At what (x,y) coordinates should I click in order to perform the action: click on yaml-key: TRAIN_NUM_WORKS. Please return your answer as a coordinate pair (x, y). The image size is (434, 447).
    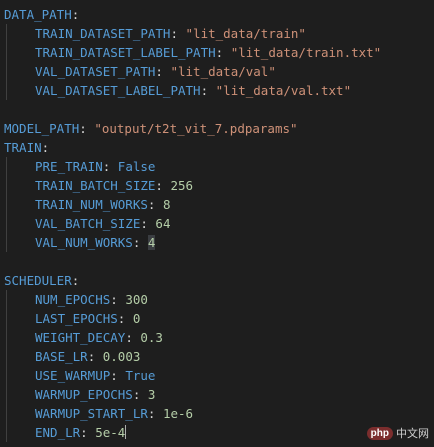
    Looking at the image, I should click on (91, 204).